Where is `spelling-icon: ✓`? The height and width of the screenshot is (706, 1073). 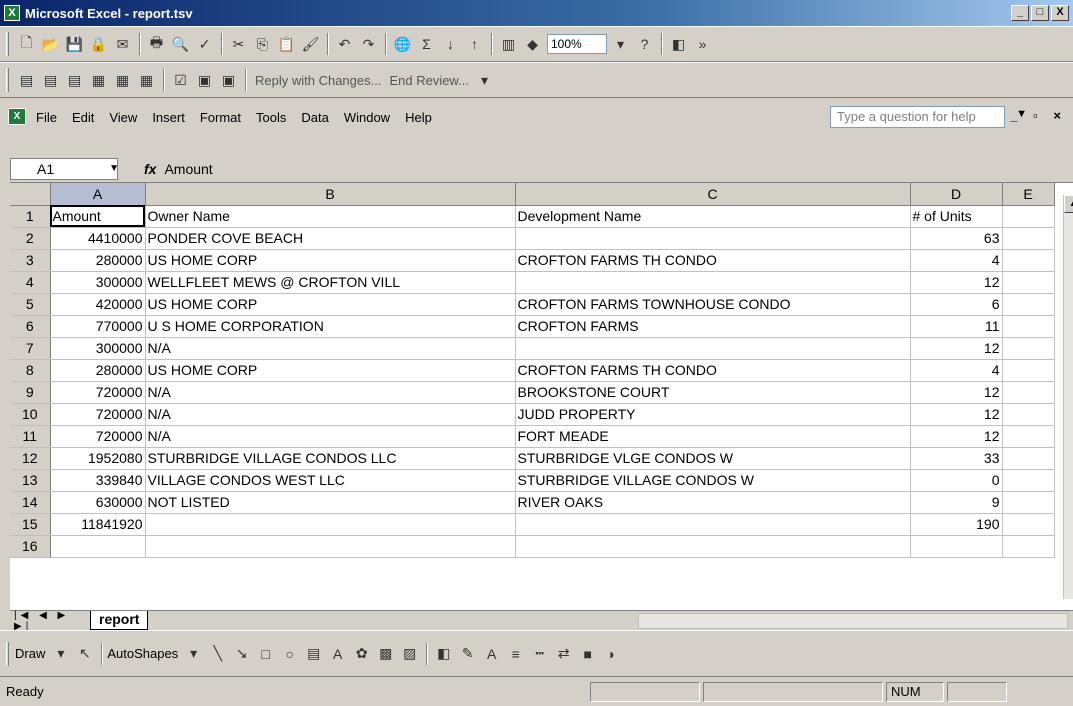 spelling-icon: ✓ is located at coordinates (204, 44).